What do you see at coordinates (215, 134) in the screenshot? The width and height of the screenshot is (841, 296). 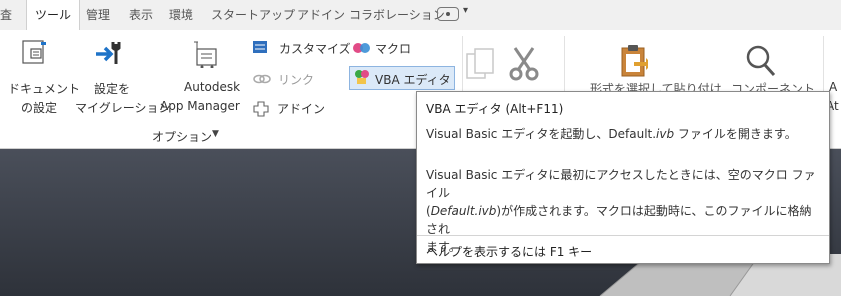 I see `chevron-down-icon: ▼` at bounding box center [215, 134].